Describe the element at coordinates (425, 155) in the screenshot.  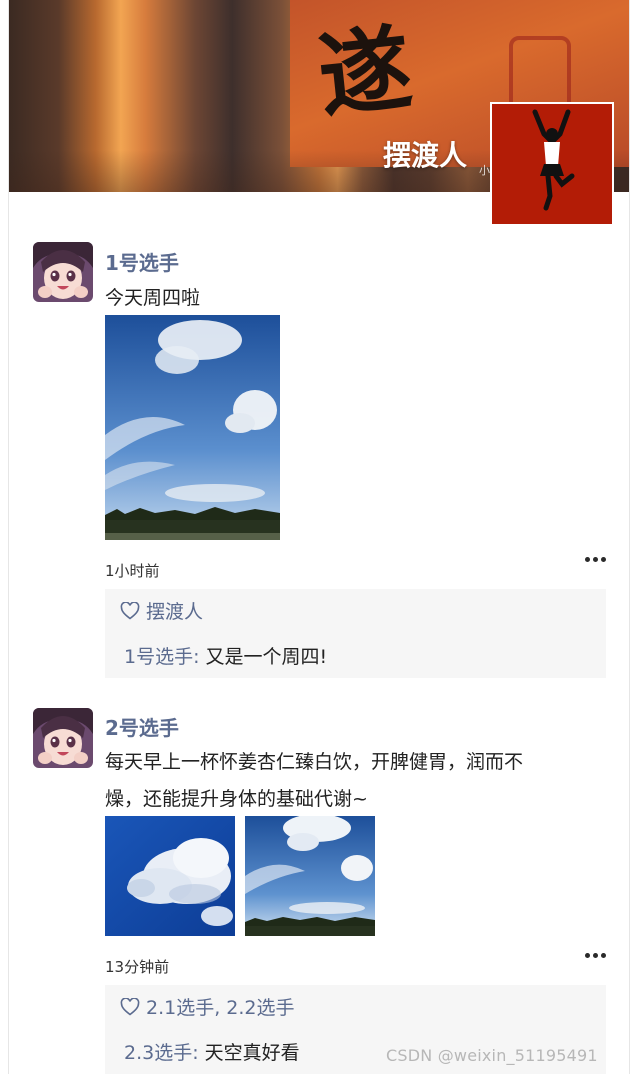
I see `cover-title: 摆渡人` at that location.